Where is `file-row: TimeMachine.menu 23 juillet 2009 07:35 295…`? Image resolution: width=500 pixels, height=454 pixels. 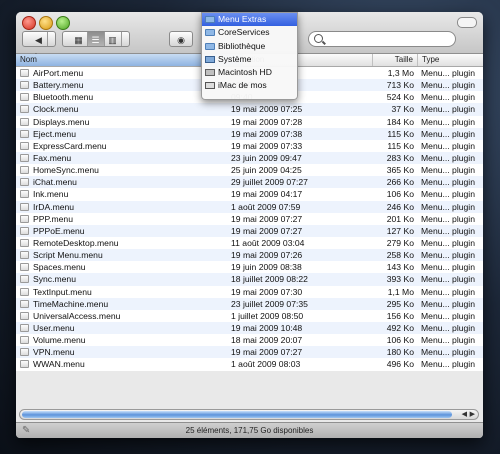 file-row: TimeMachine.menu 23 juillet 2009 07:35 295… is located at coordinates (249, 303).